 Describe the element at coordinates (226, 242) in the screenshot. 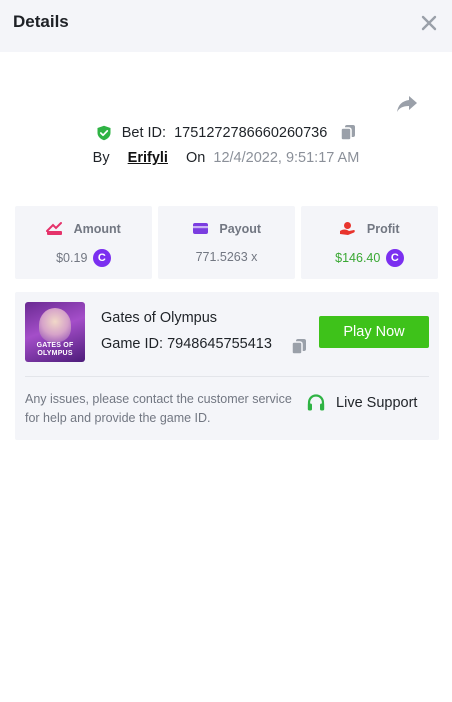

I see `payout-stat: Payout 771.5263 x` at that location.